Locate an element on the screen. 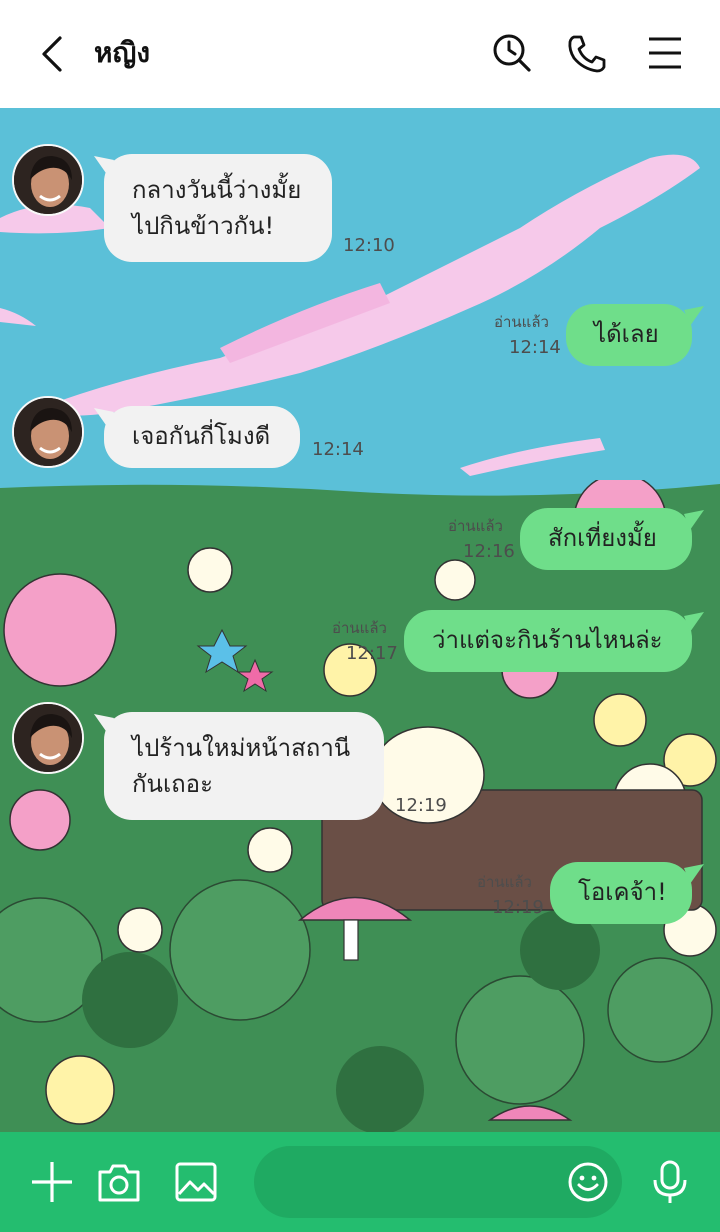 Image resolution: width=720 pixels, height=1232 pixels. message-bubble-outgoing: สักเที่ยงมั้ย is located at coordinates (606, 539).